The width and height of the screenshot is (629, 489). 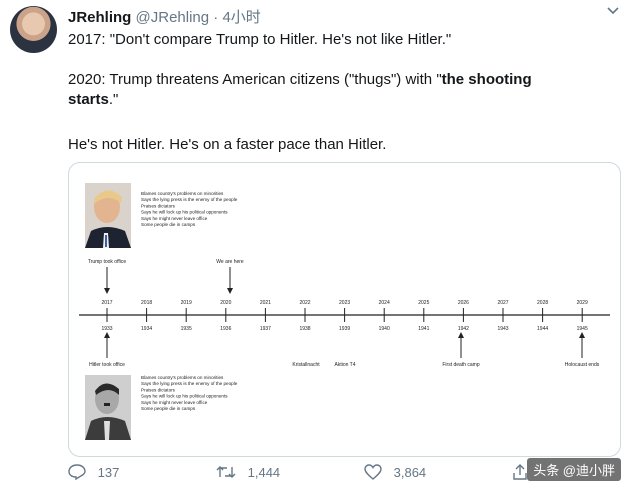 I want to click on avatar, so click(x=33, y=29).